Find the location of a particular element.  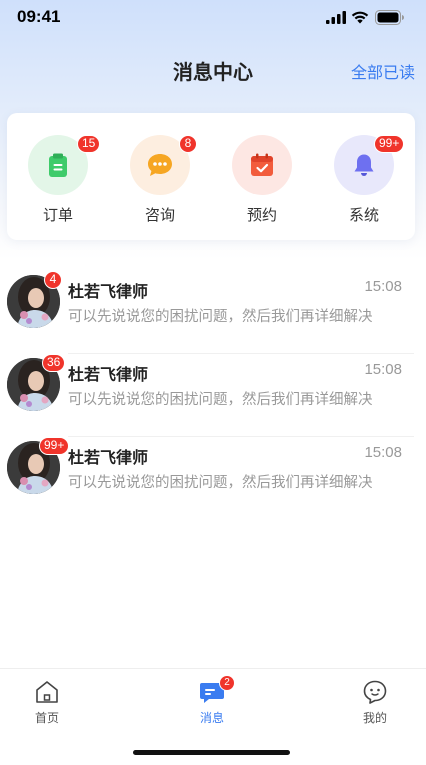

unread-badge: 36 is located at coordinates (54, 363).